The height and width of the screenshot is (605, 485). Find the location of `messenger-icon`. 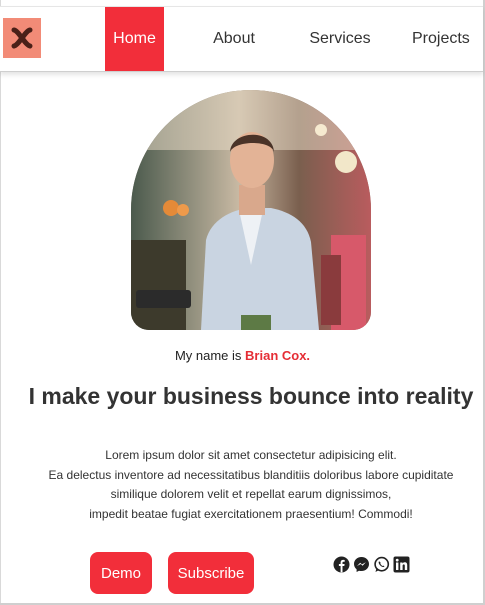

messenger-icon is located at coordinates (361, 564).